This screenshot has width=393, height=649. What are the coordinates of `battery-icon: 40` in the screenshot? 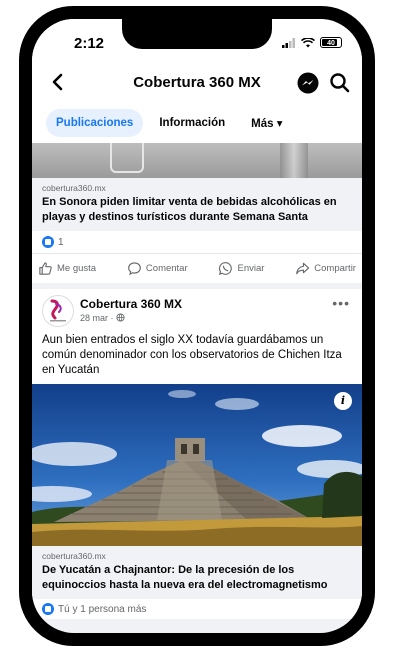 It's located at (331, 42).